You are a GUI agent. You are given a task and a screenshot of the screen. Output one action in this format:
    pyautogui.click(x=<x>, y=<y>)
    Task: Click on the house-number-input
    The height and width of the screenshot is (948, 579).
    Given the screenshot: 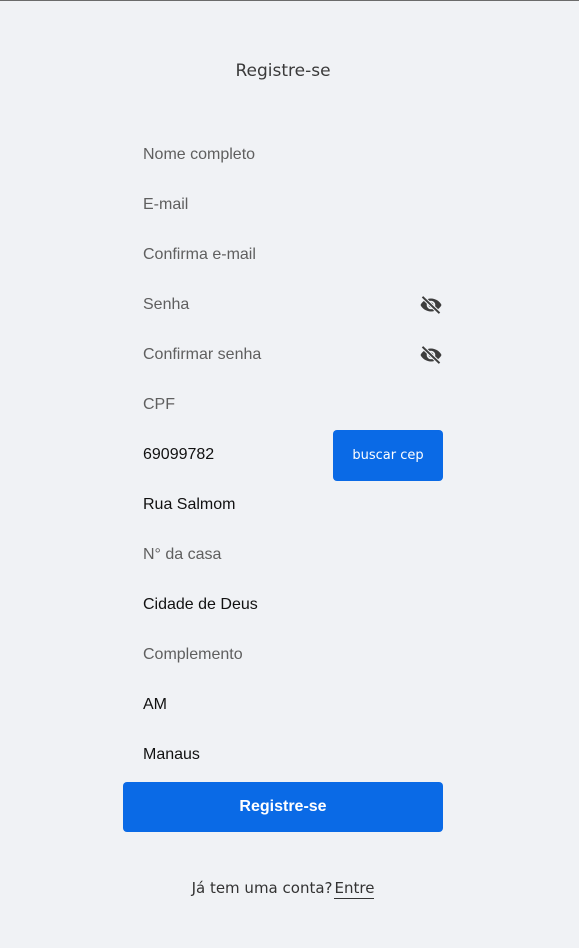 What is the action you would take?
    pyautogui.click(x=283, y=555)
    